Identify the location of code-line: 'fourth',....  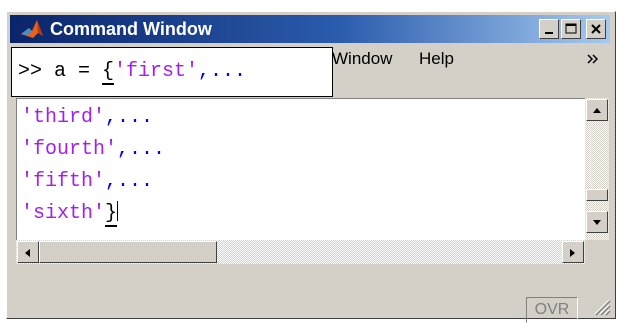
(93, 150).